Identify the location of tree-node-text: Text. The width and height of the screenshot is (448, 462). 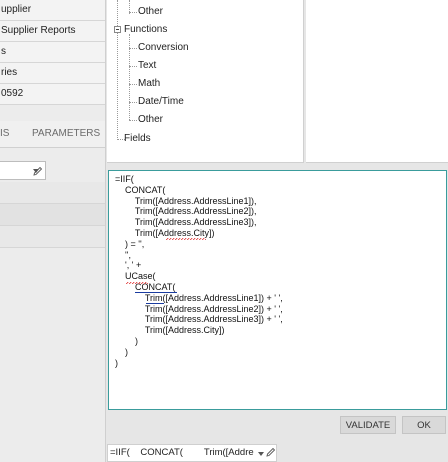
(147, 65).